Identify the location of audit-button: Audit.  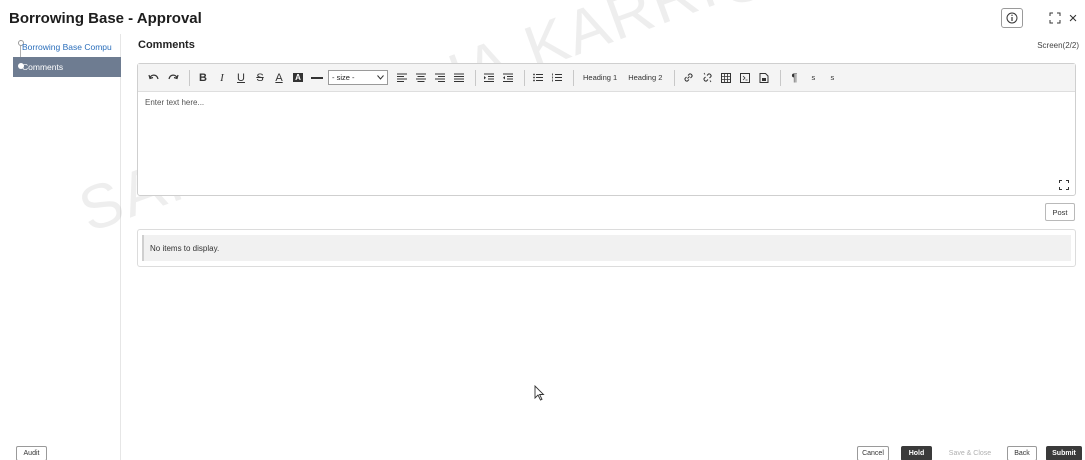
(31, 453).